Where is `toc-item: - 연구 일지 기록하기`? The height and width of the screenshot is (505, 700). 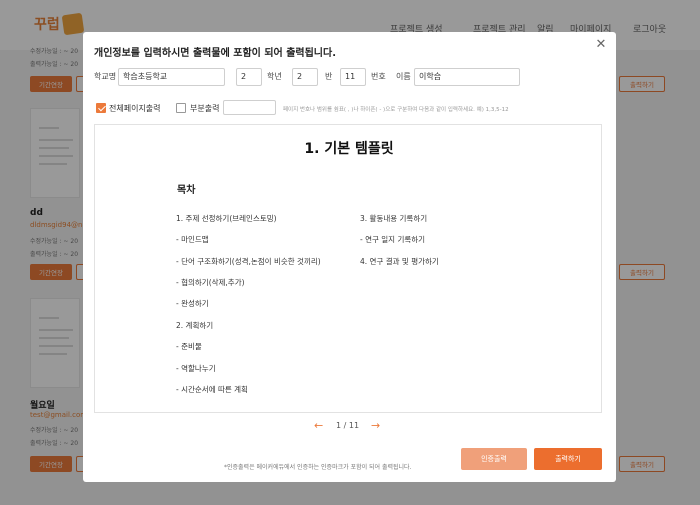 toc-item: - 연구 일지 기록하기 is located at coordinates (393, 239).